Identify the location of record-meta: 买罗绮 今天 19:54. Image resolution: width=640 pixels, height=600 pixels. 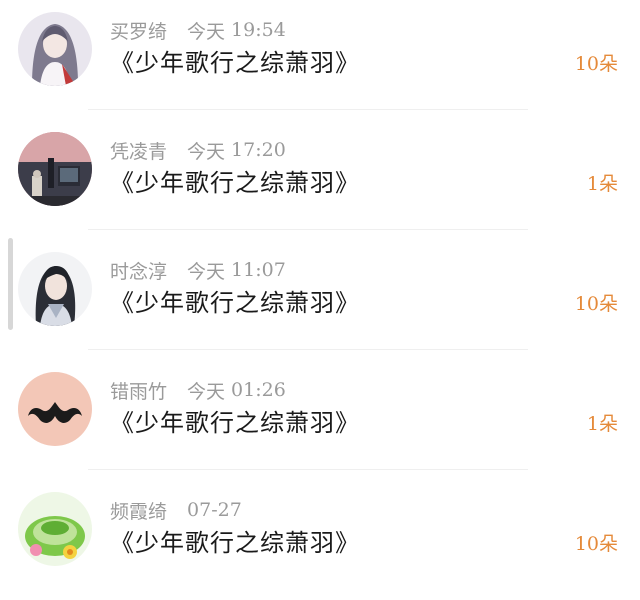
(198, 30).